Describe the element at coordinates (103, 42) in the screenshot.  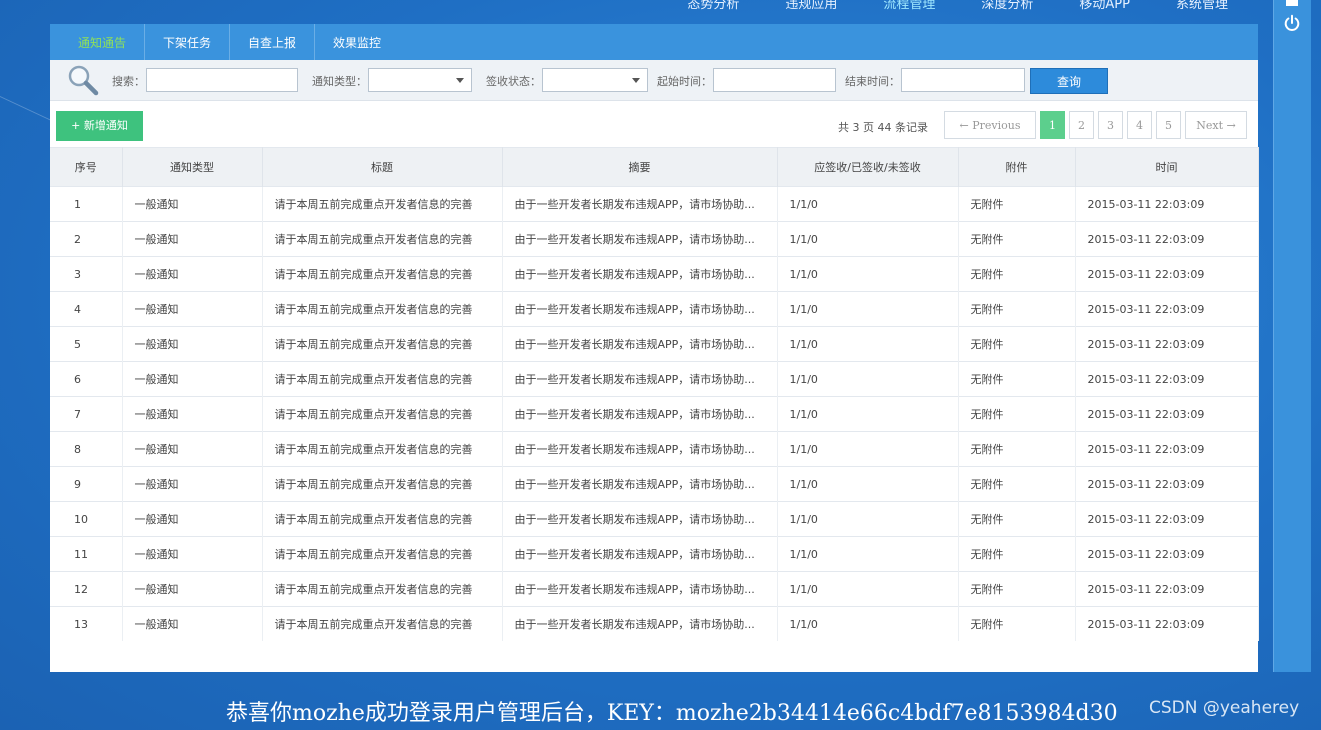
I see `tab-item: 通知通告` at that location.